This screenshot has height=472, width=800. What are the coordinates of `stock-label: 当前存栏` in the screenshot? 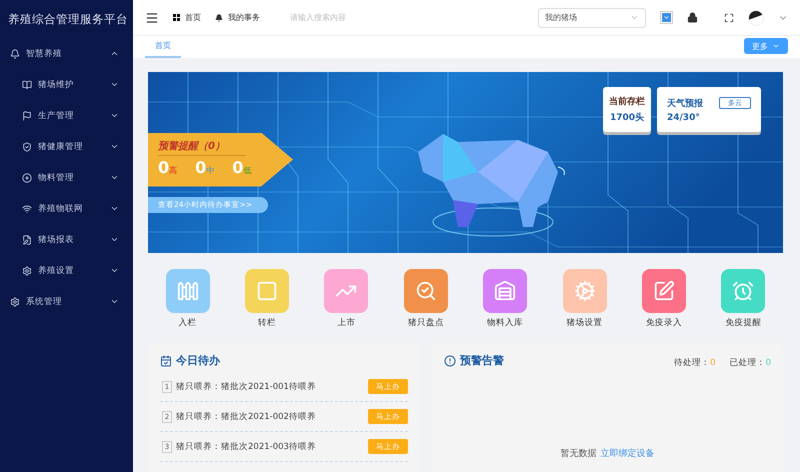 It's located at (627, 102).